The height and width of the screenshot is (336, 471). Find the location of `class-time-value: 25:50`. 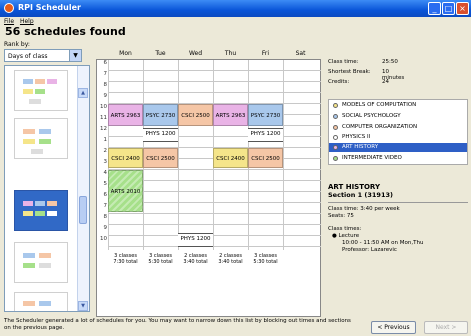

class-time-value: 25:50 is located at coordinates (390, 62).